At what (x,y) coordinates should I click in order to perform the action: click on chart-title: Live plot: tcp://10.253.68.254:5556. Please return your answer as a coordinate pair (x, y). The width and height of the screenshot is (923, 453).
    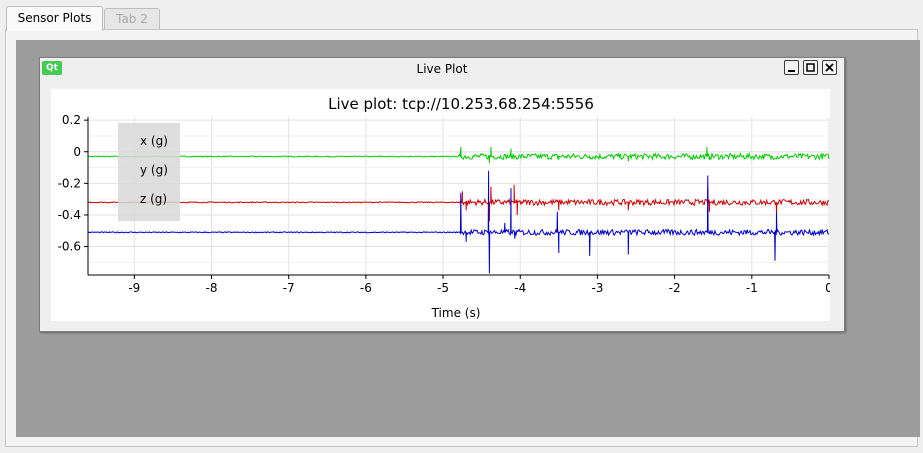
    Looking at the image, I should click on (461, 104).